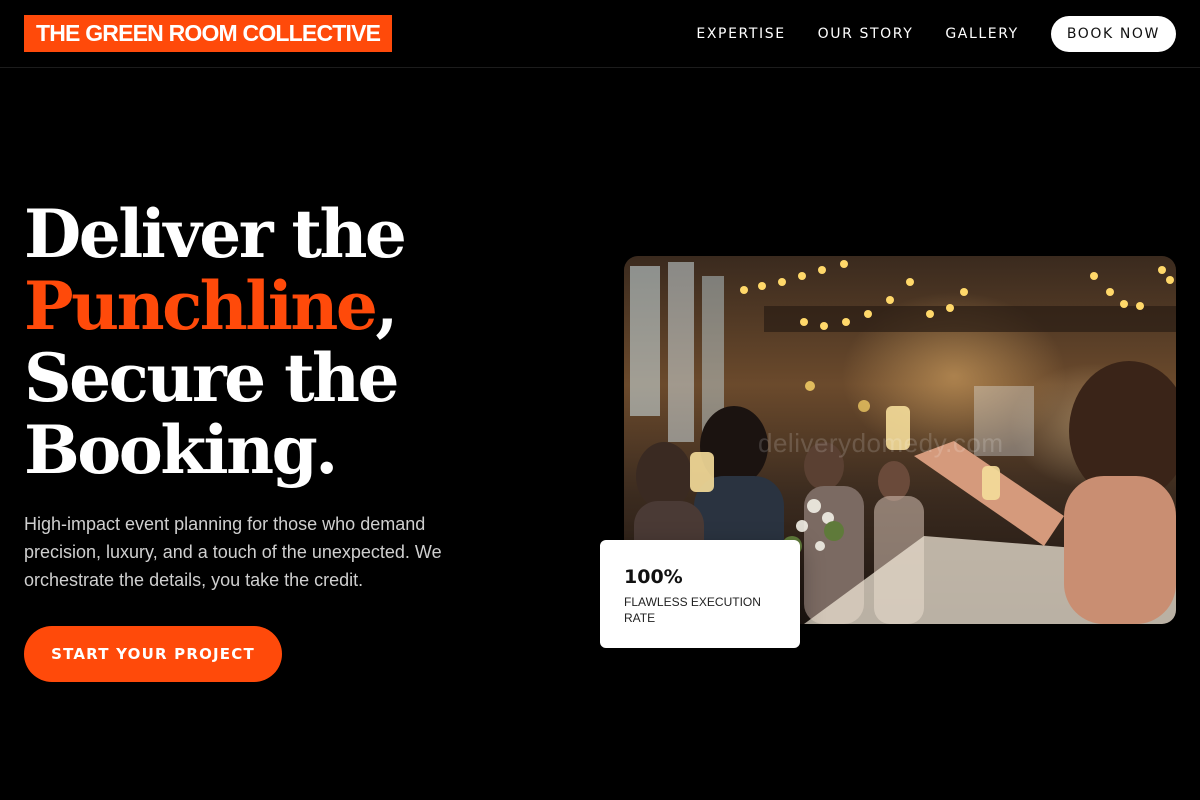 The width and height of the screenshot is (1200, 800). Describe the element at coordinates (181, 450) in the screenshot. I see `headline-line-4: Booking.` at that location.